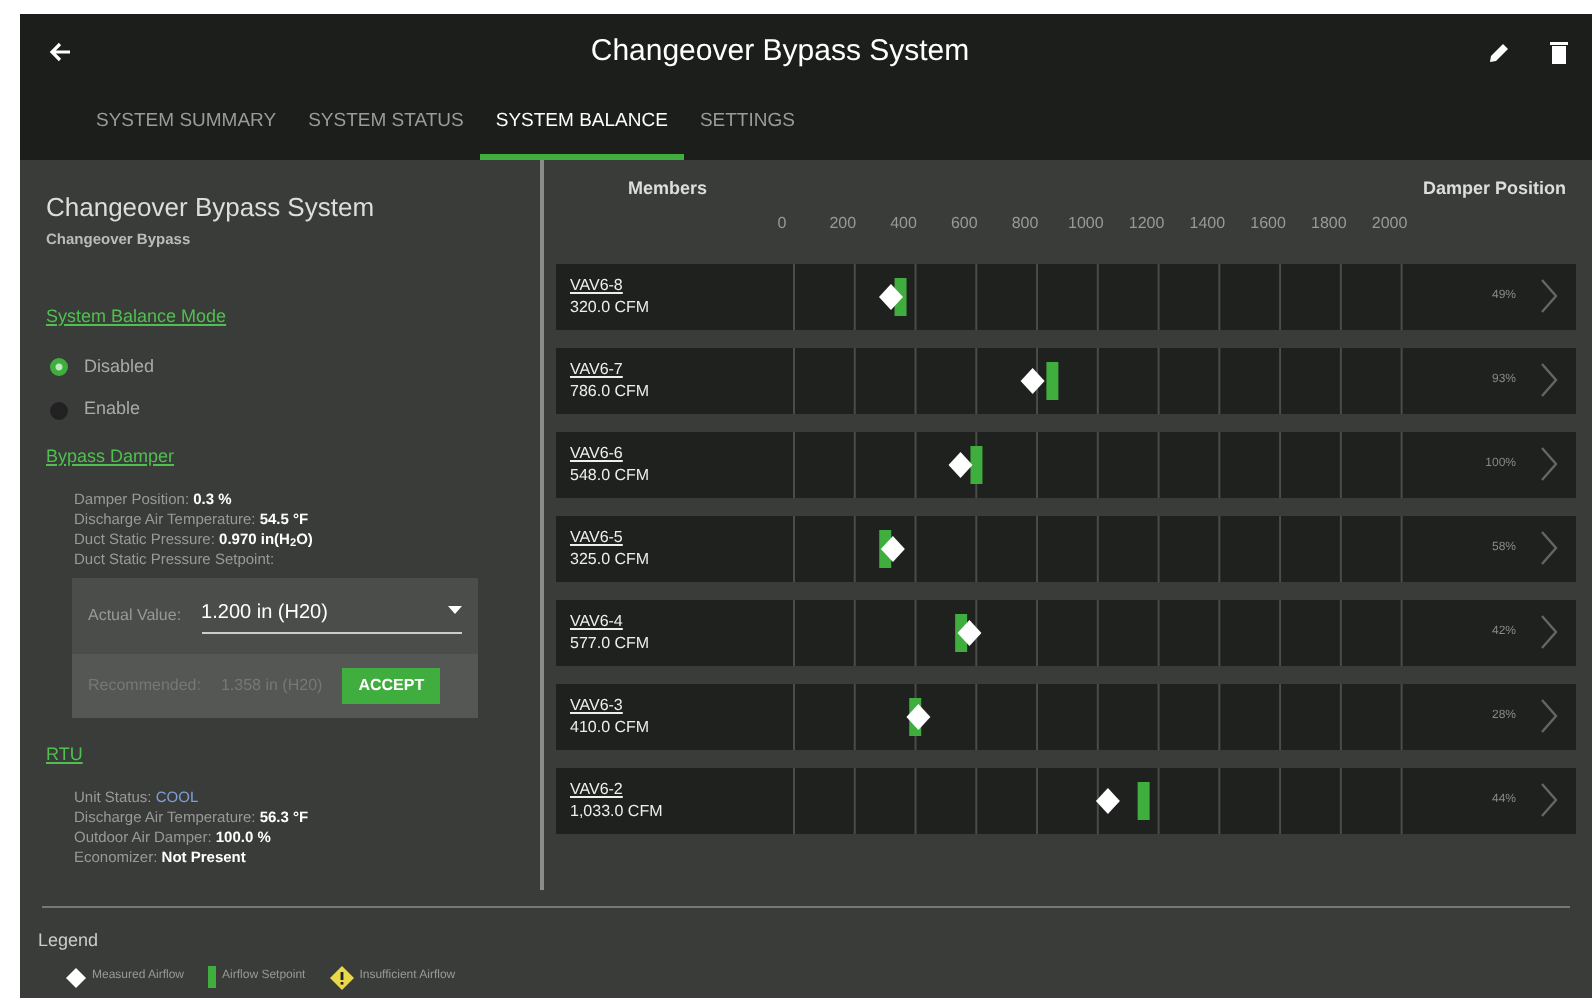 The image size is (1592, 998). What do you see at coordinates (596, 453) in the screenshot?
I see `member-link: VAV6-6` at bounding box center [596, 453].